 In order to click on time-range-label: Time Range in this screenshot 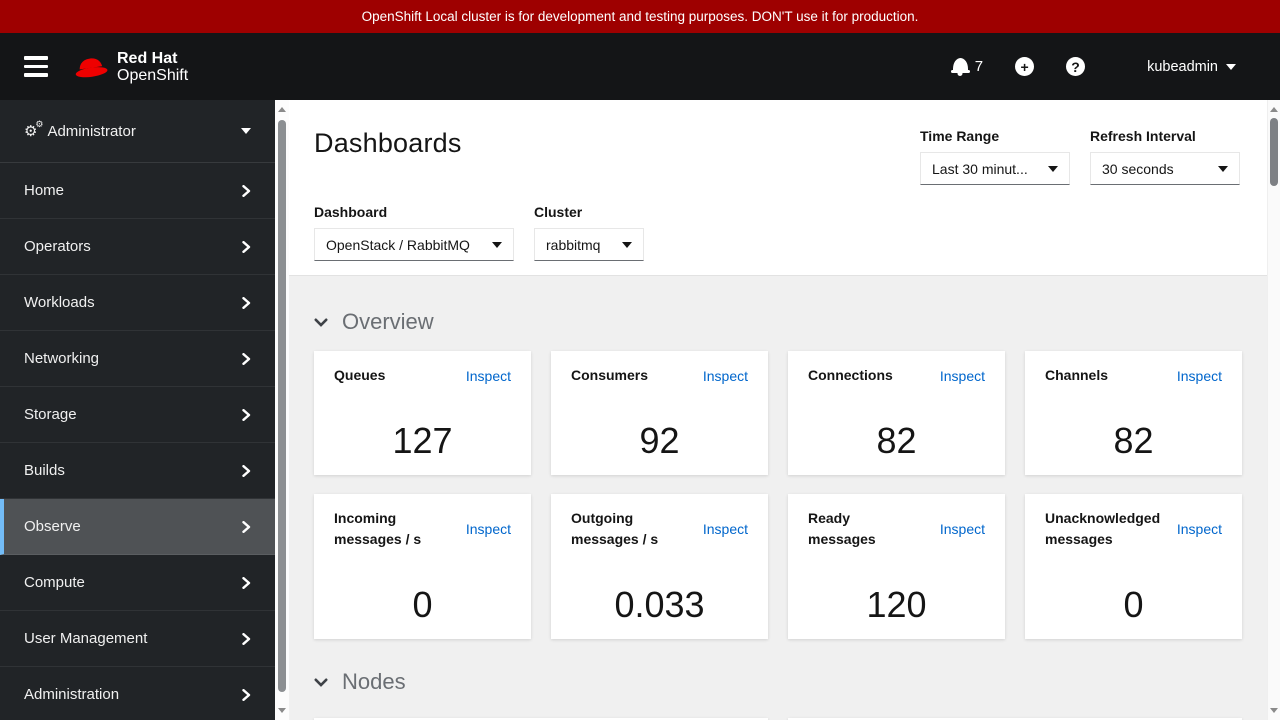, I will do `click(960, 136)`.